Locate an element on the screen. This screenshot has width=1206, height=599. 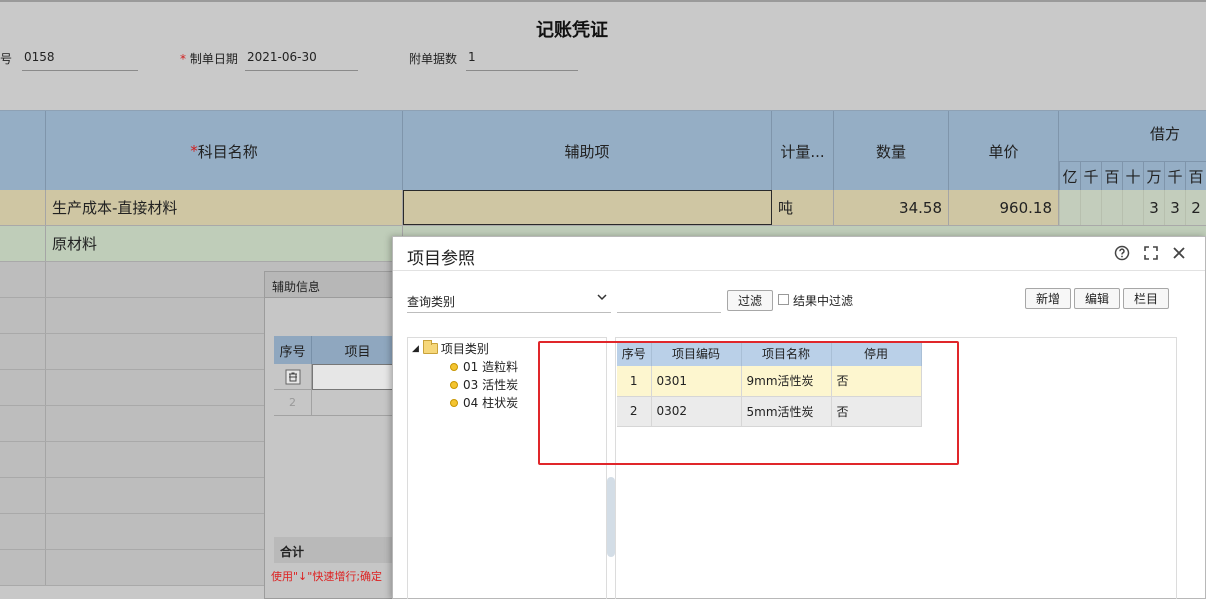
row-quantity: 34.58 is located at coordinates (891, 207).